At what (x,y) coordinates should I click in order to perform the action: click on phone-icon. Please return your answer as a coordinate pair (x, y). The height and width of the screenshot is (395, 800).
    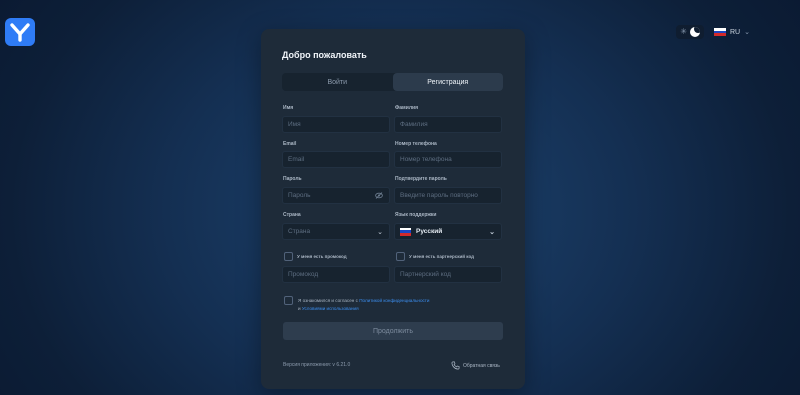
    Looking at the image, I should click on (455, 365).